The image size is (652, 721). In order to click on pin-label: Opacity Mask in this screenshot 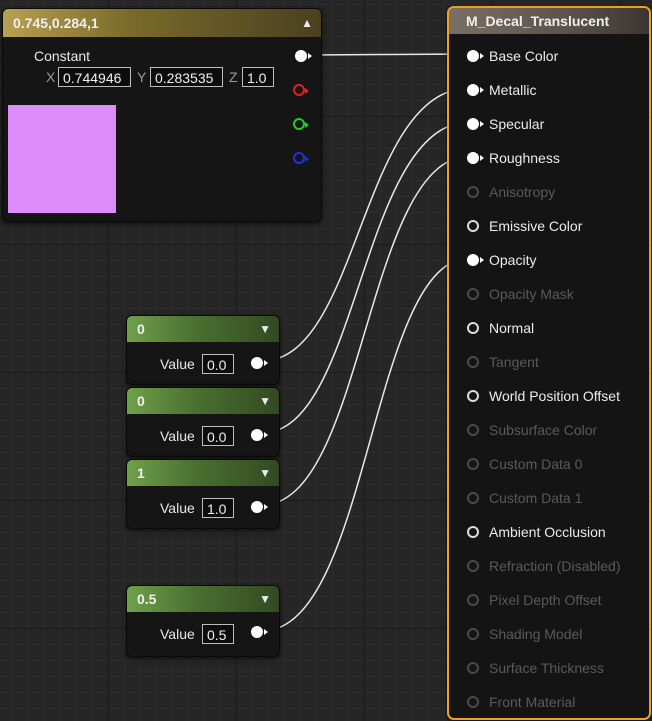, I will do `click(531, 294)`.